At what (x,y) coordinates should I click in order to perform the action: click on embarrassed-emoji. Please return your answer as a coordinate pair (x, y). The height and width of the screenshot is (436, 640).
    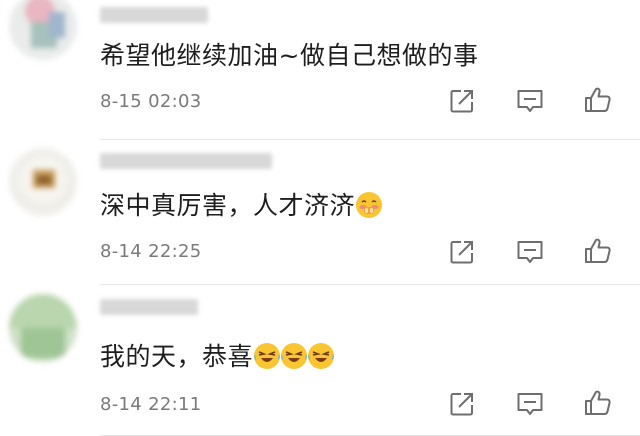
    Looking at the image, I should click on (369, 205).